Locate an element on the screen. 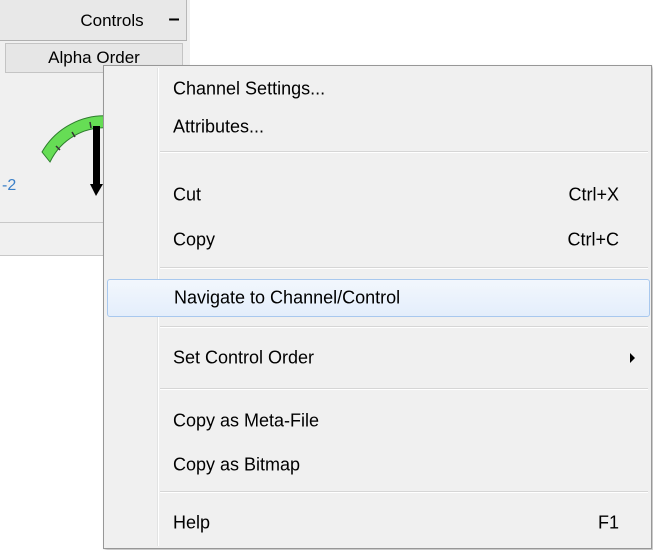  menu-item-shortcut: F1 is located at coordinates (608, 522).